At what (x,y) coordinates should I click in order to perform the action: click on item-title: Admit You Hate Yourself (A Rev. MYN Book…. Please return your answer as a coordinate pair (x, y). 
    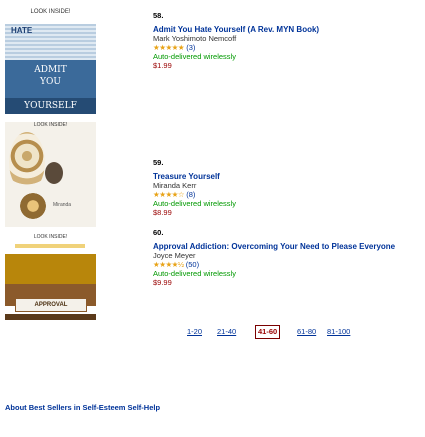
    Looking at the image, I should click on (283, 29).